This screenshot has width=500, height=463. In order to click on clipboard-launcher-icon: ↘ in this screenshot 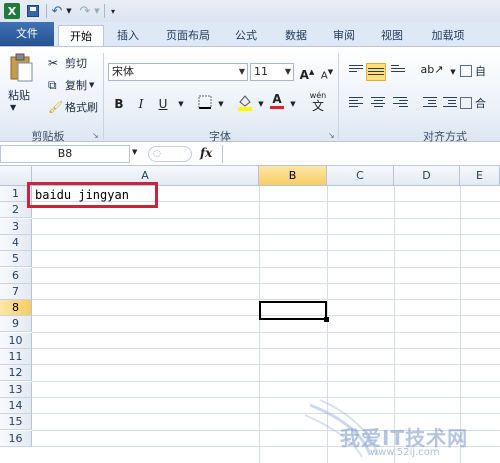, I will do `click(95, 135)`.